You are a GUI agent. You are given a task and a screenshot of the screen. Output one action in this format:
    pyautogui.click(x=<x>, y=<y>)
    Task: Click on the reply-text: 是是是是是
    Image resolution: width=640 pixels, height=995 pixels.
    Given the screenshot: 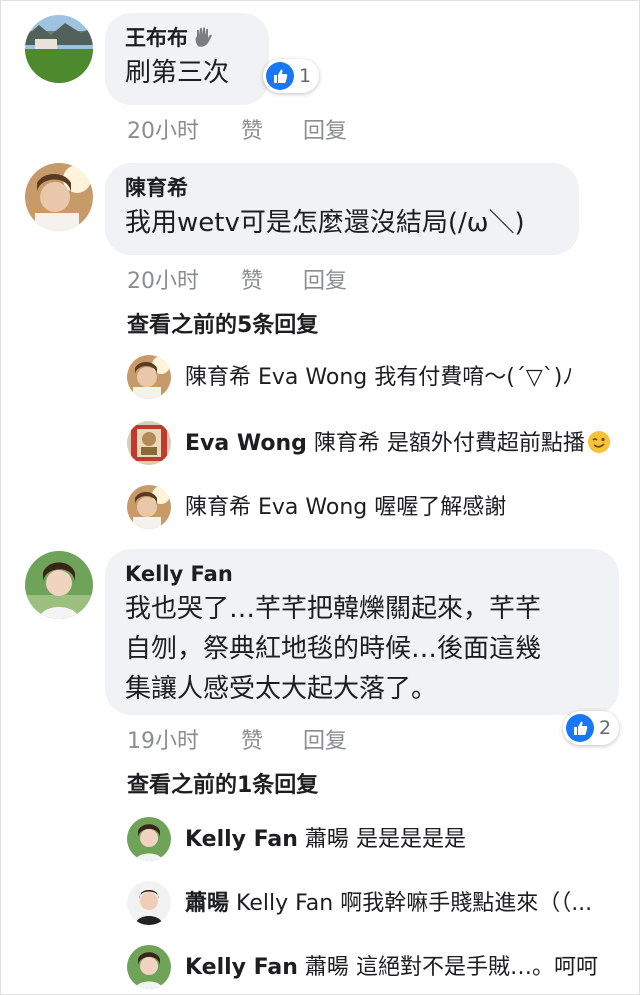 What is the action you would take?
    pyautogui.click(x=410, y=839)
    